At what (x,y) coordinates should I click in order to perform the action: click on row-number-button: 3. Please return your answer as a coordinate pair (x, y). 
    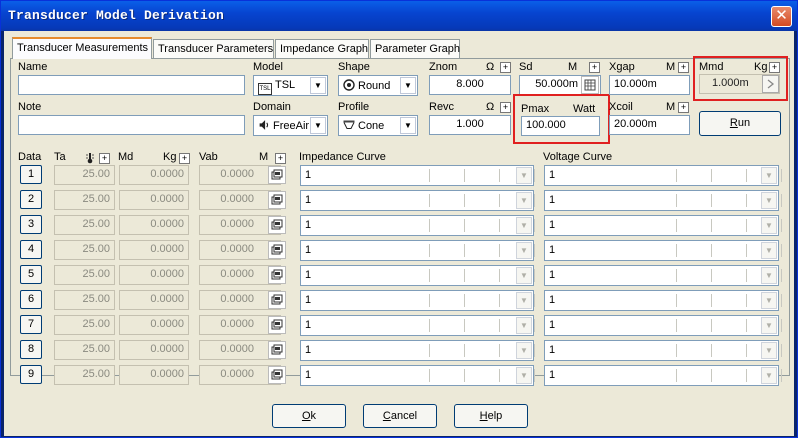
    Looking at the image, I should click on (31, 224).